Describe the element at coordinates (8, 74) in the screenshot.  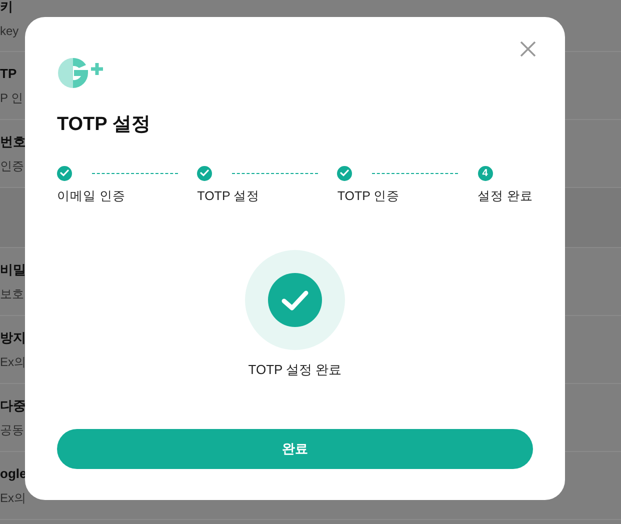
I see `row-title: TP` at that location.